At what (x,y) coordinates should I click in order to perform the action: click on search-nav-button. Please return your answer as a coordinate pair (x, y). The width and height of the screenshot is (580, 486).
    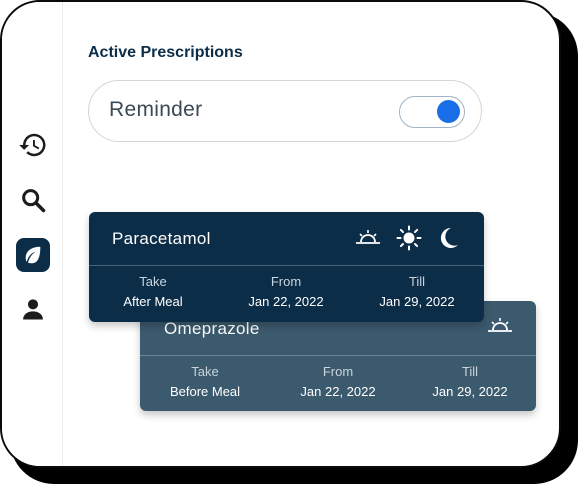
    Looking at the image, I should click on (33, 200).